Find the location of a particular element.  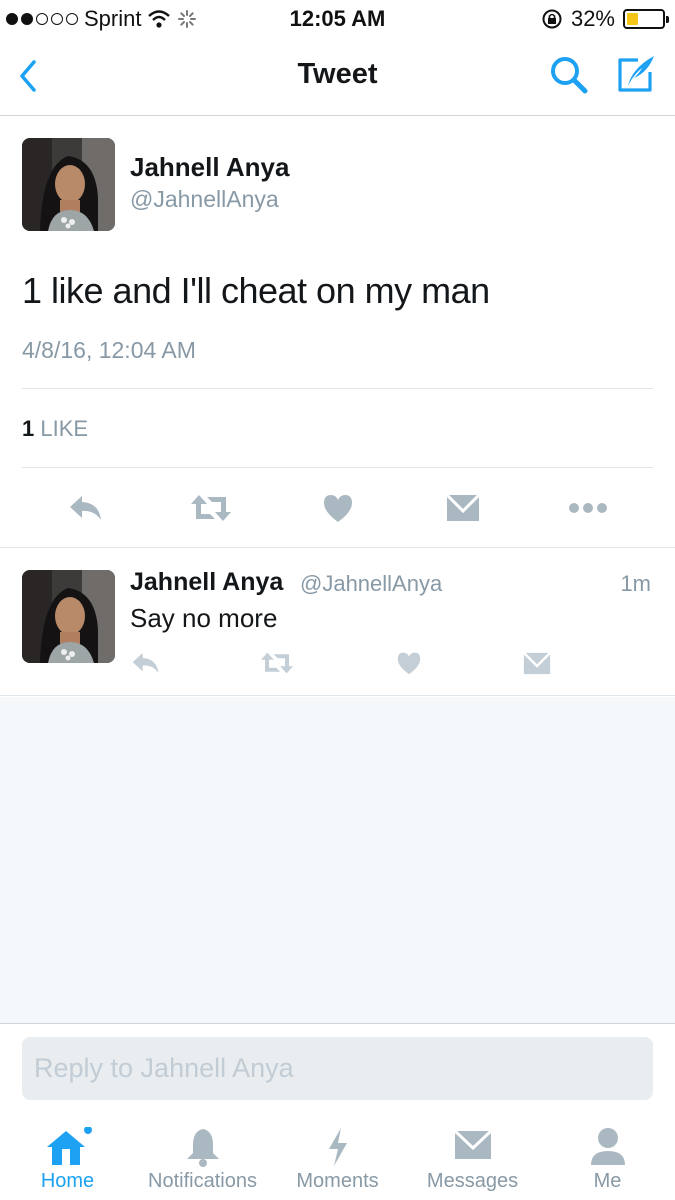

tab-label: Notifications is located at coordinates (202, 1181).